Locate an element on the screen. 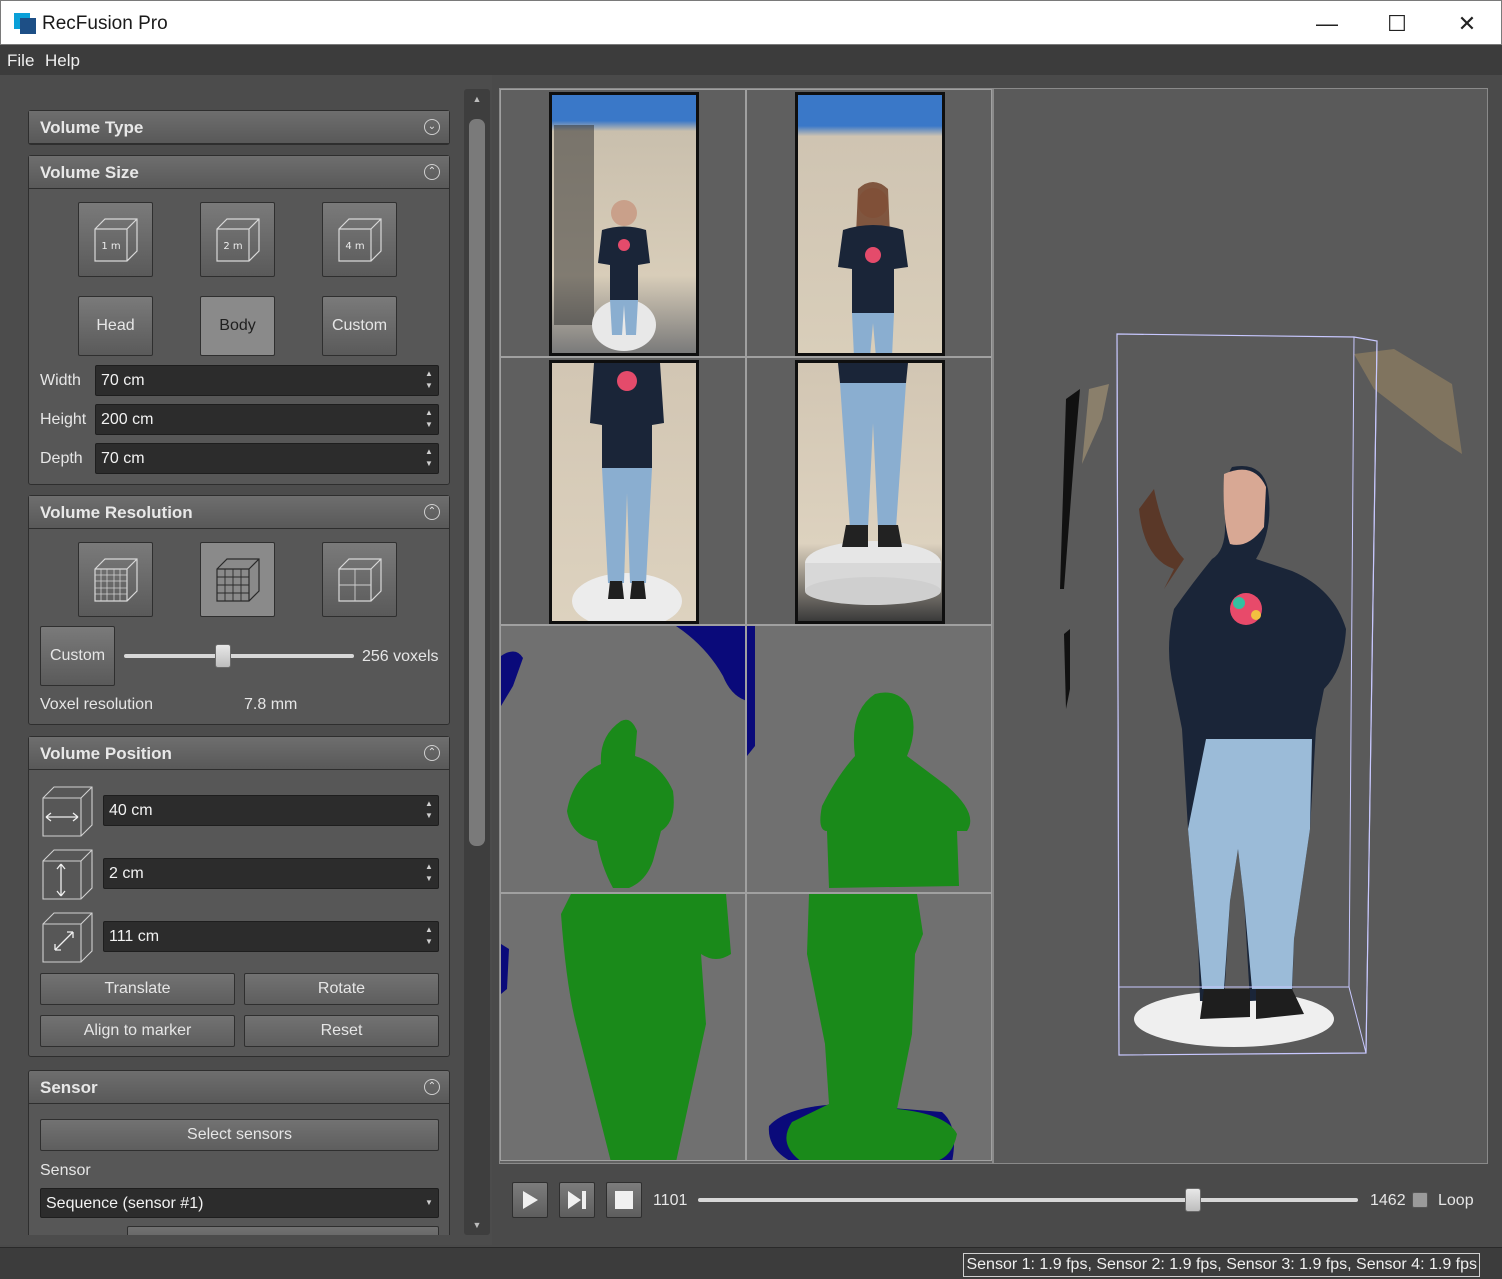 The width and height of the screenshot is (1502, 1279). preset-head-button: Head is located at coordinates (115, 326).